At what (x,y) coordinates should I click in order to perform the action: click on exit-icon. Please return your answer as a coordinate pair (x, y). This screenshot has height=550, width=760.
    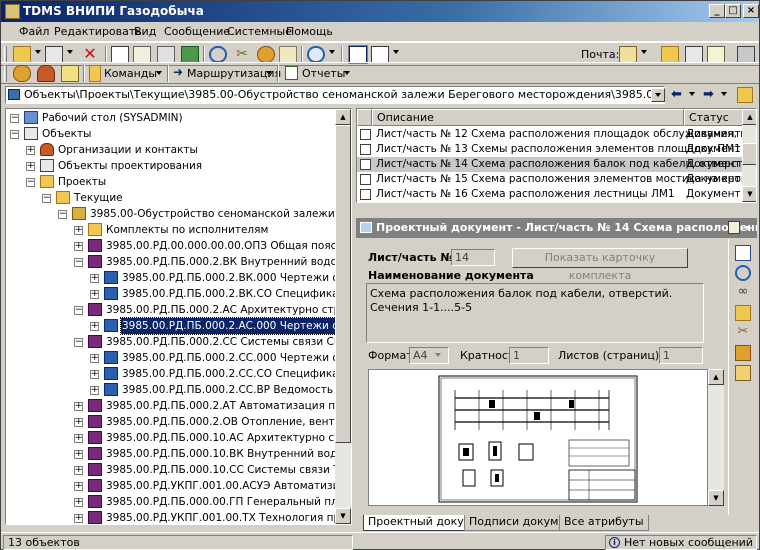
    Looking at the image, I should click on (746, 54).